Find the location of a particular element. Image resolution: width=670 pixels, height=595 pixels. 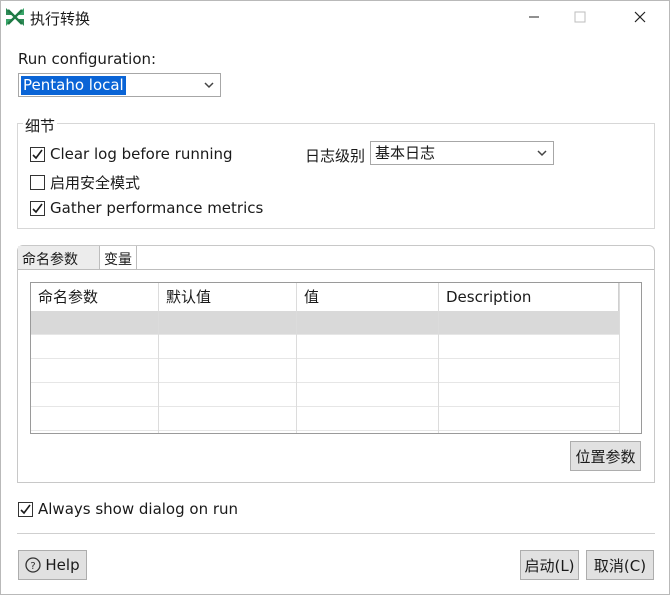

start-button: 启动(L) is located at coordinates (549, 565).